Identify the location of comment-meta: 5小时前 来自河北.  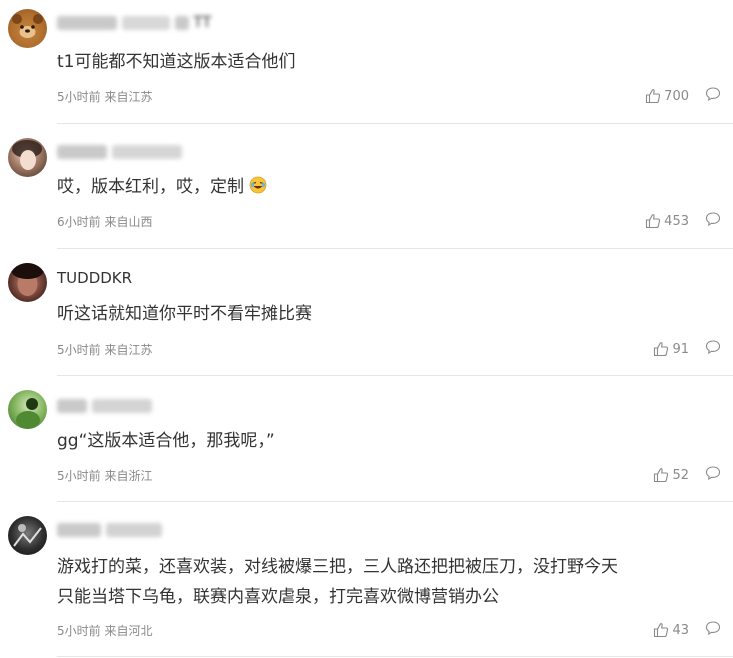
(105, 631).